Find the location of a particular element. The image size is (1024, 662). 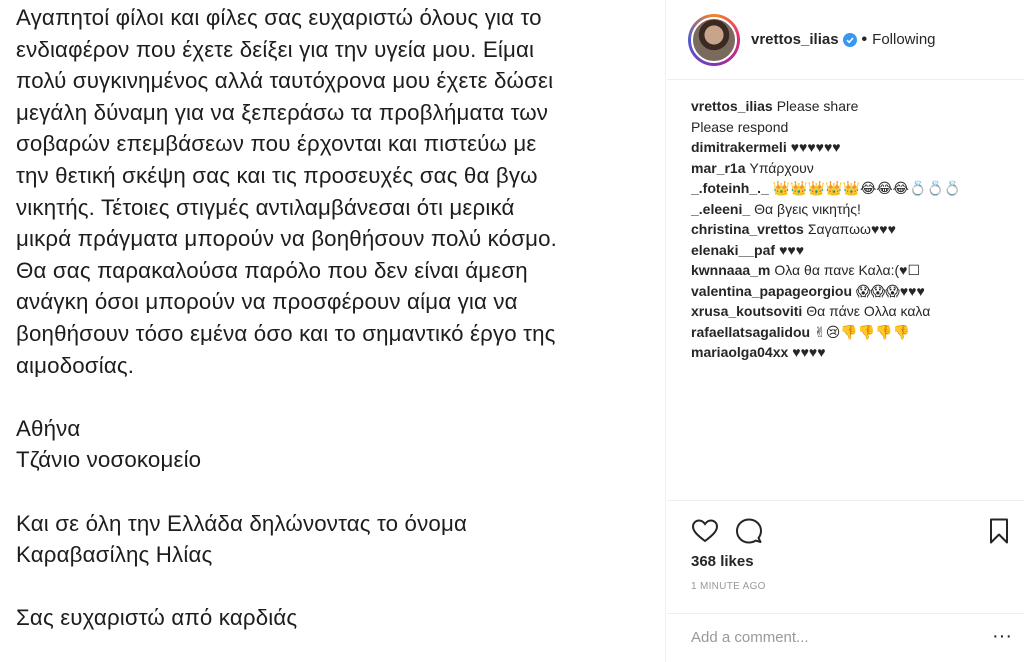

comment-item: rafaellatsagalidou ✌😢👎👎👎👎 is located at coordinates (851, 332).